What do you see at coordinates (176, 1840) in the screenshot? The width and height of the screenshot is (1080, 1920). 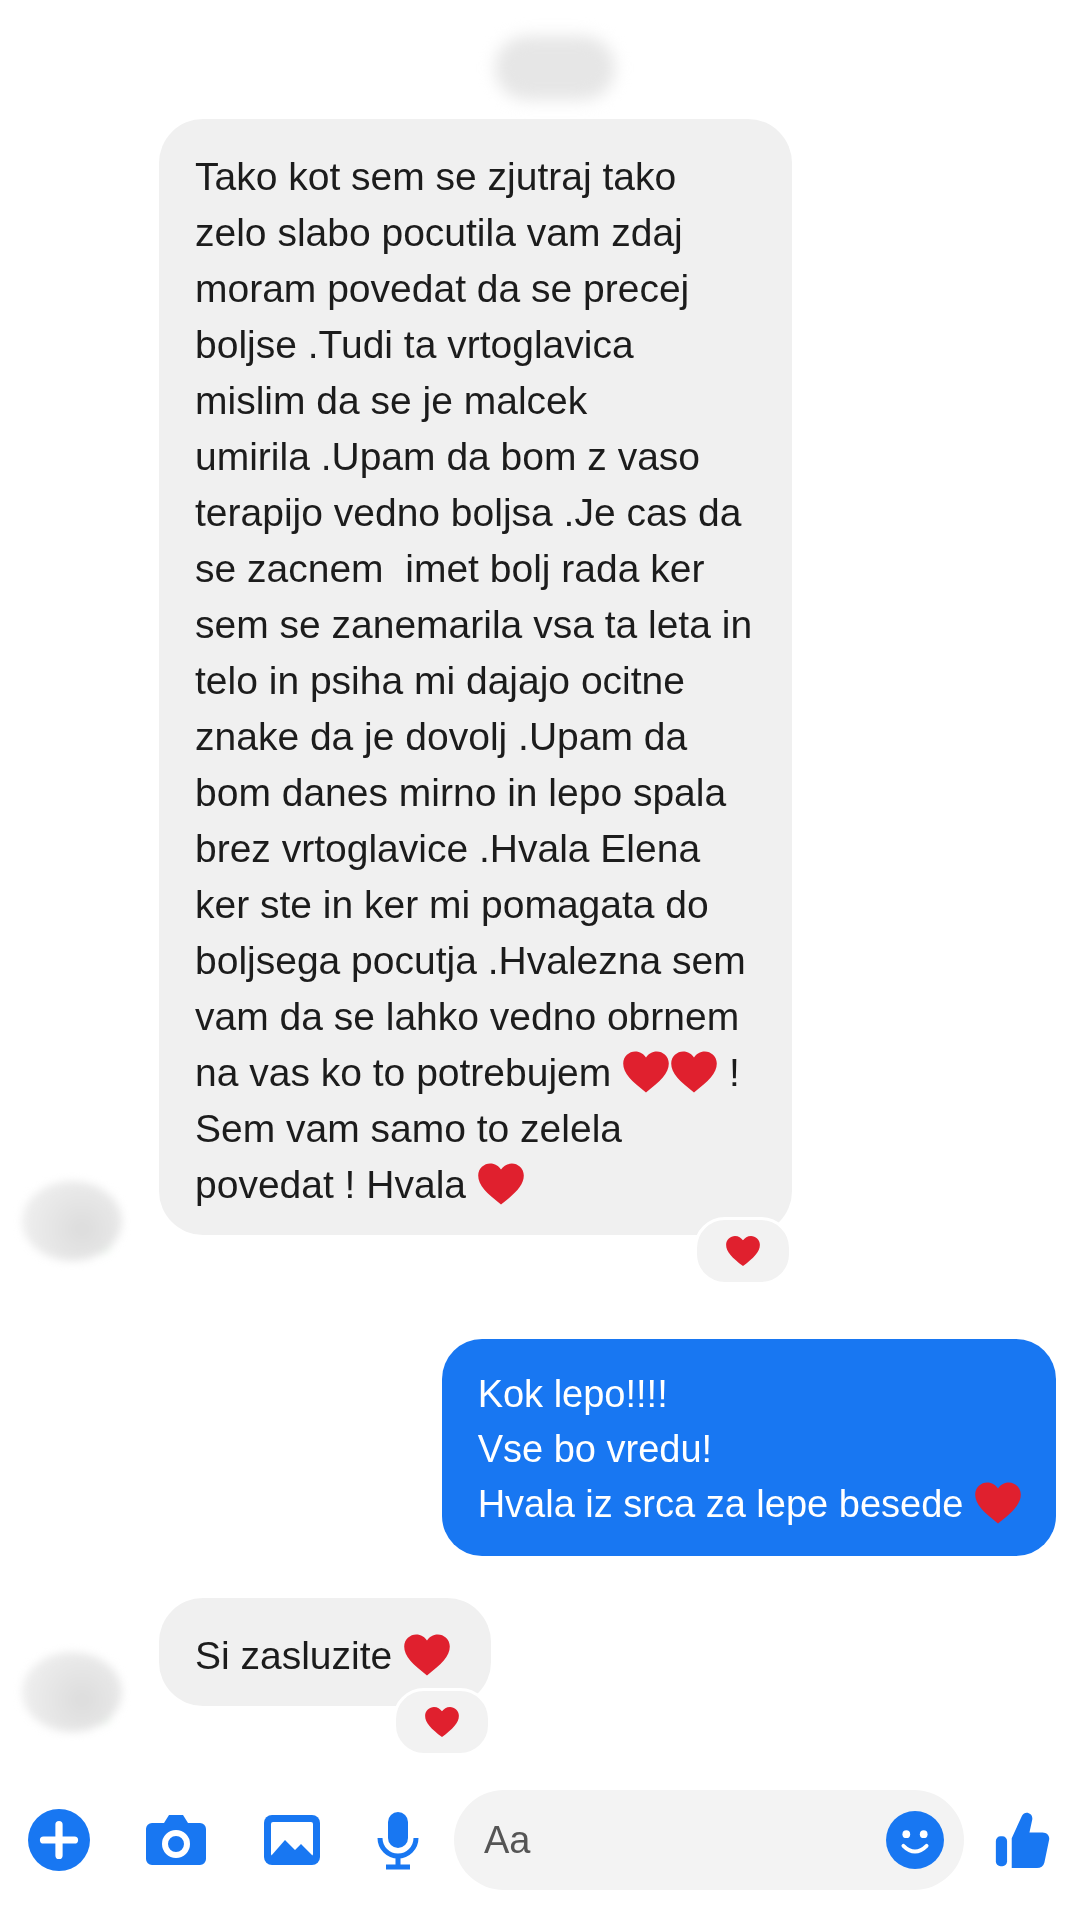 I see `camera-icon` at bounding box center [176, 1840].